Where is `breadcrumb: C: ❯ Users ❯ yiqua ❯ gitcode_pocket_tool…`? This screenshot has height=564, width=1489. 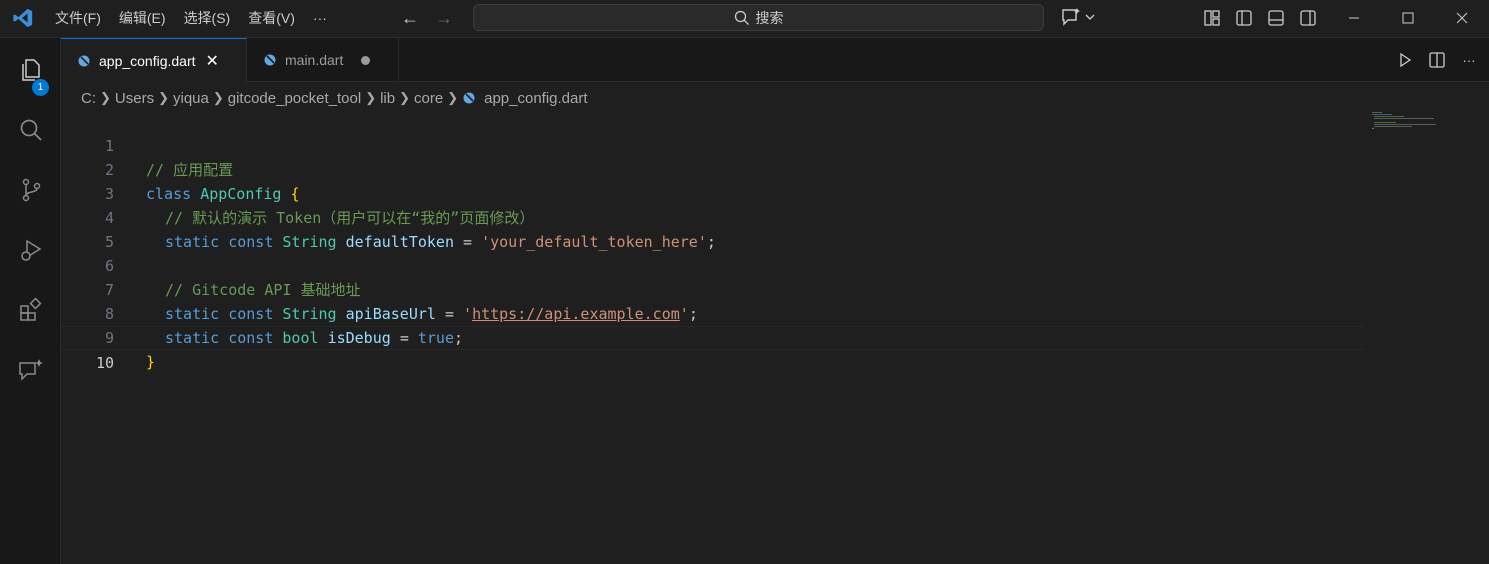 breadcrumb: C: ❯ Users ❯ yiqua ❯ gitcode_pocket_tool… is located at coordinates (334, 98).